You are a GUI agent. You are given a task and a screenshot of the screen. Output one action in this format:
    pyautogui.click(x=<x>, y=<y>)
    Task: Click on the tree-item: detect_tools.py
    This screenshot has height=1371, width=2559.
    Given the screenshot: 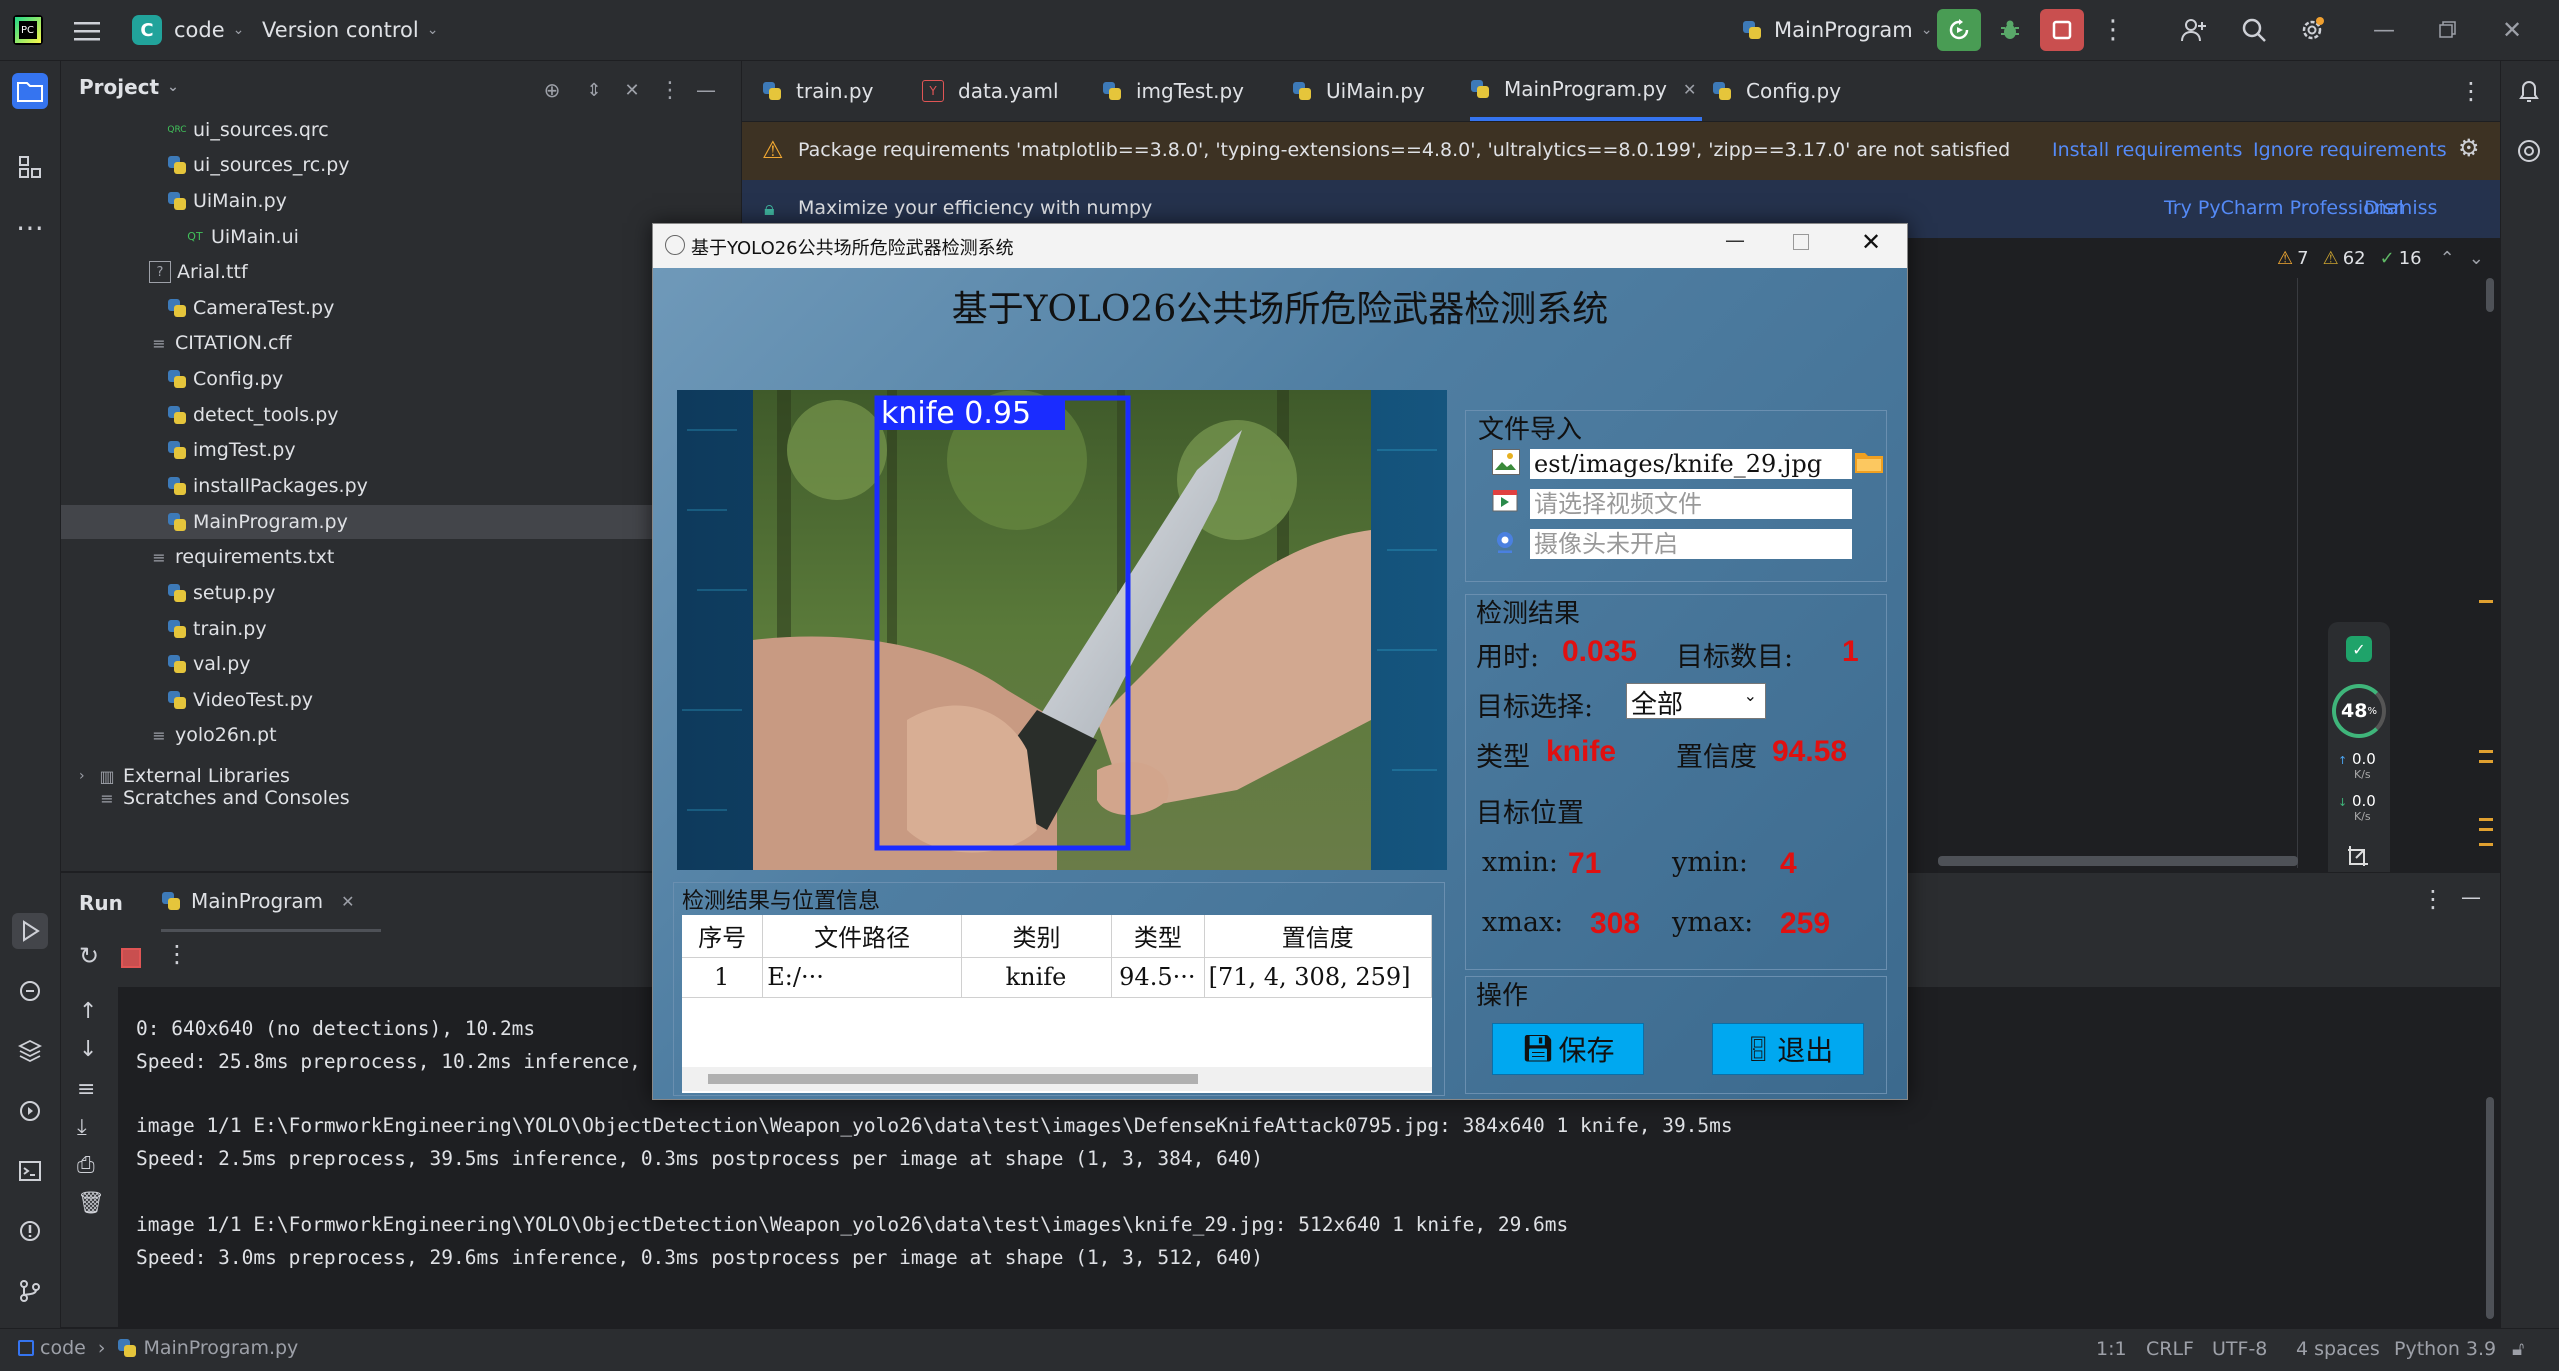 What is the action you would take?
    pyautogui.click(x=200, y=415)
    